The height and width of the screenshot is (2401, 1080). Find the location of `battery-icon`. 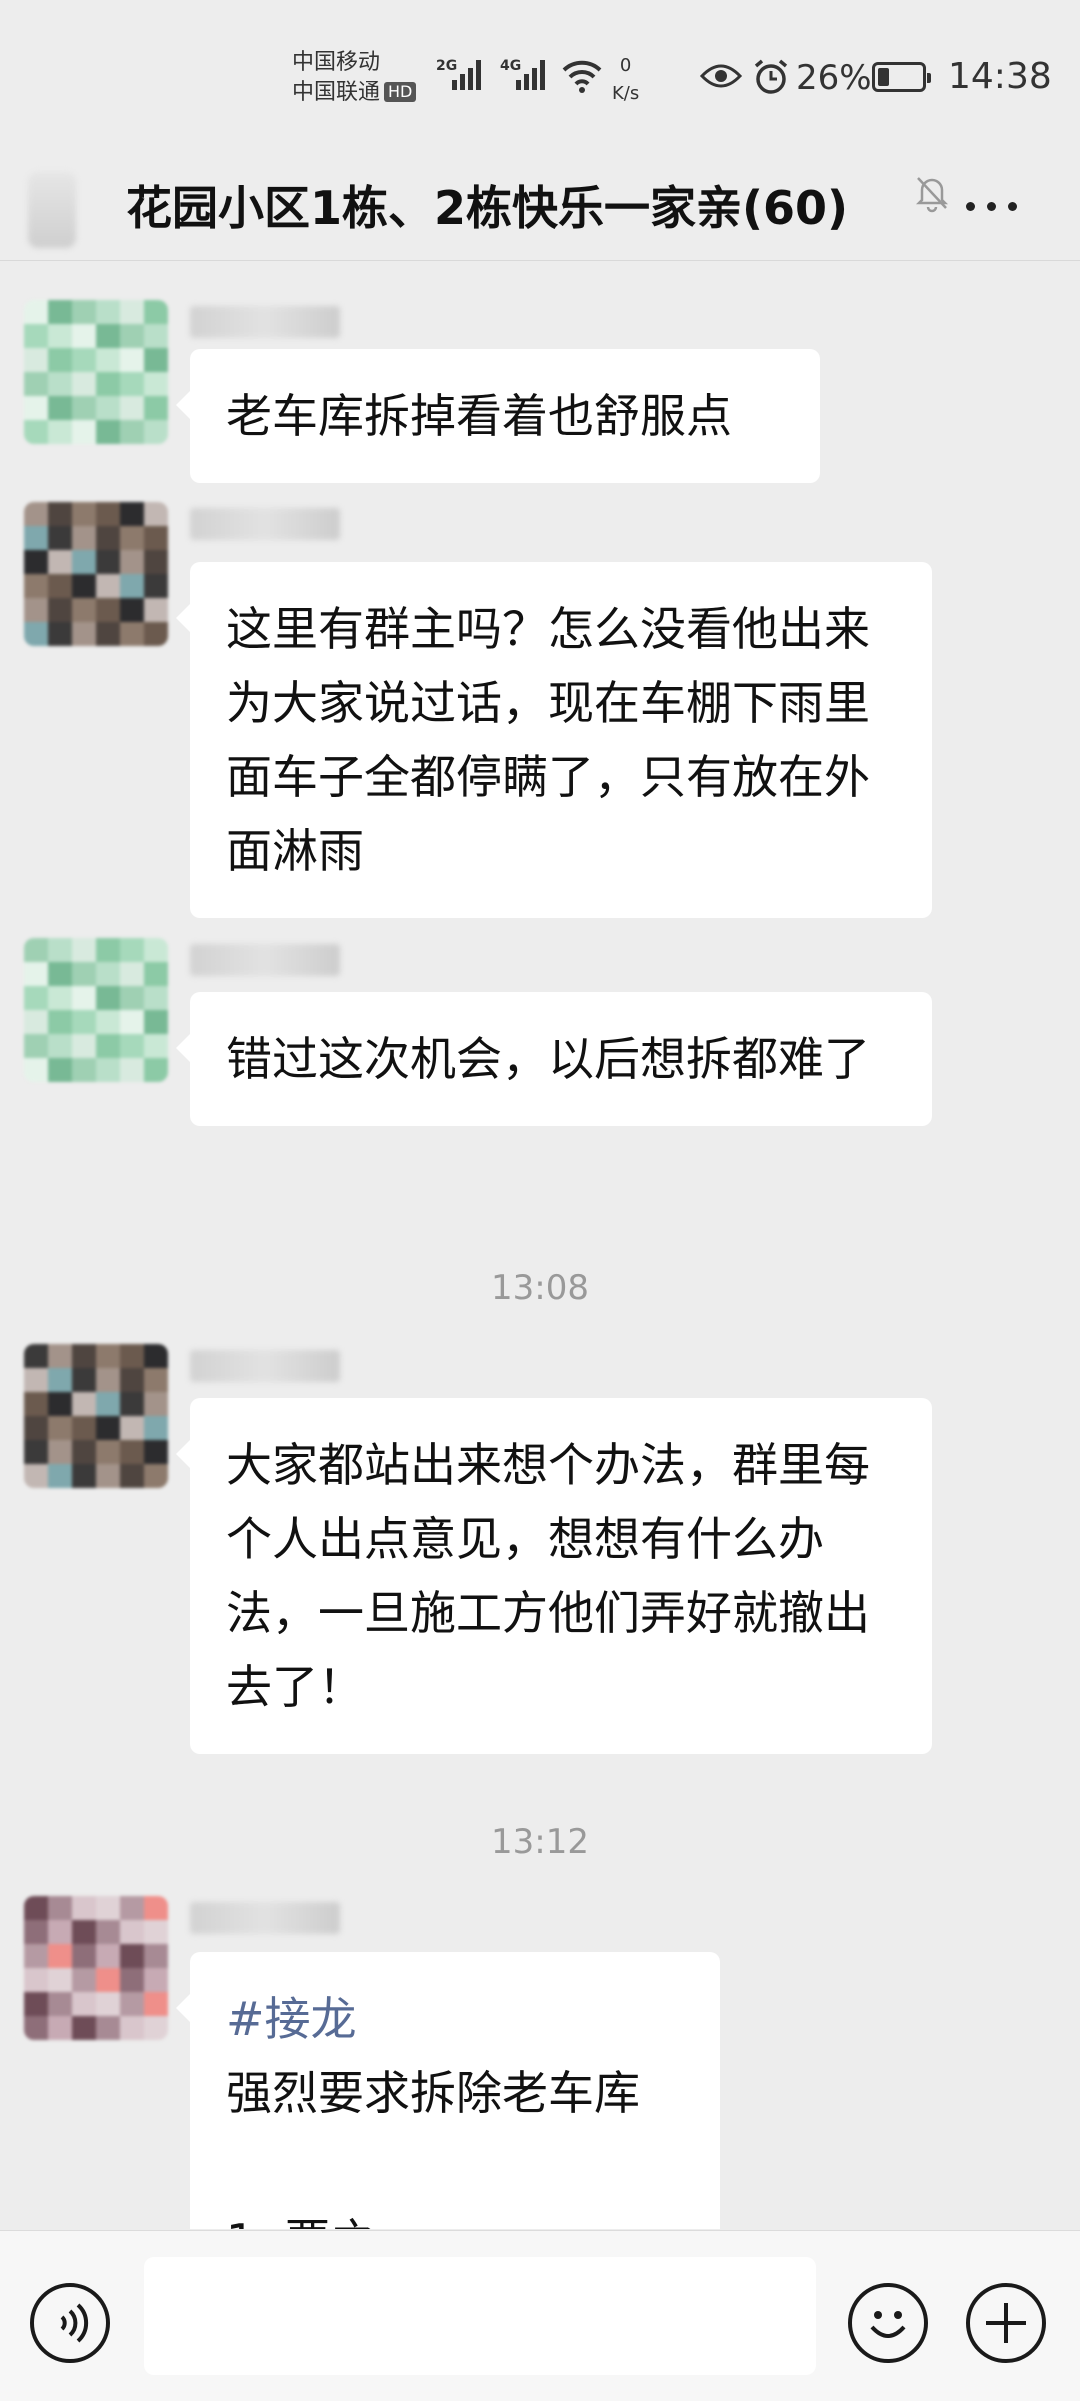

battery-icon is located at coordinates (901, 77).